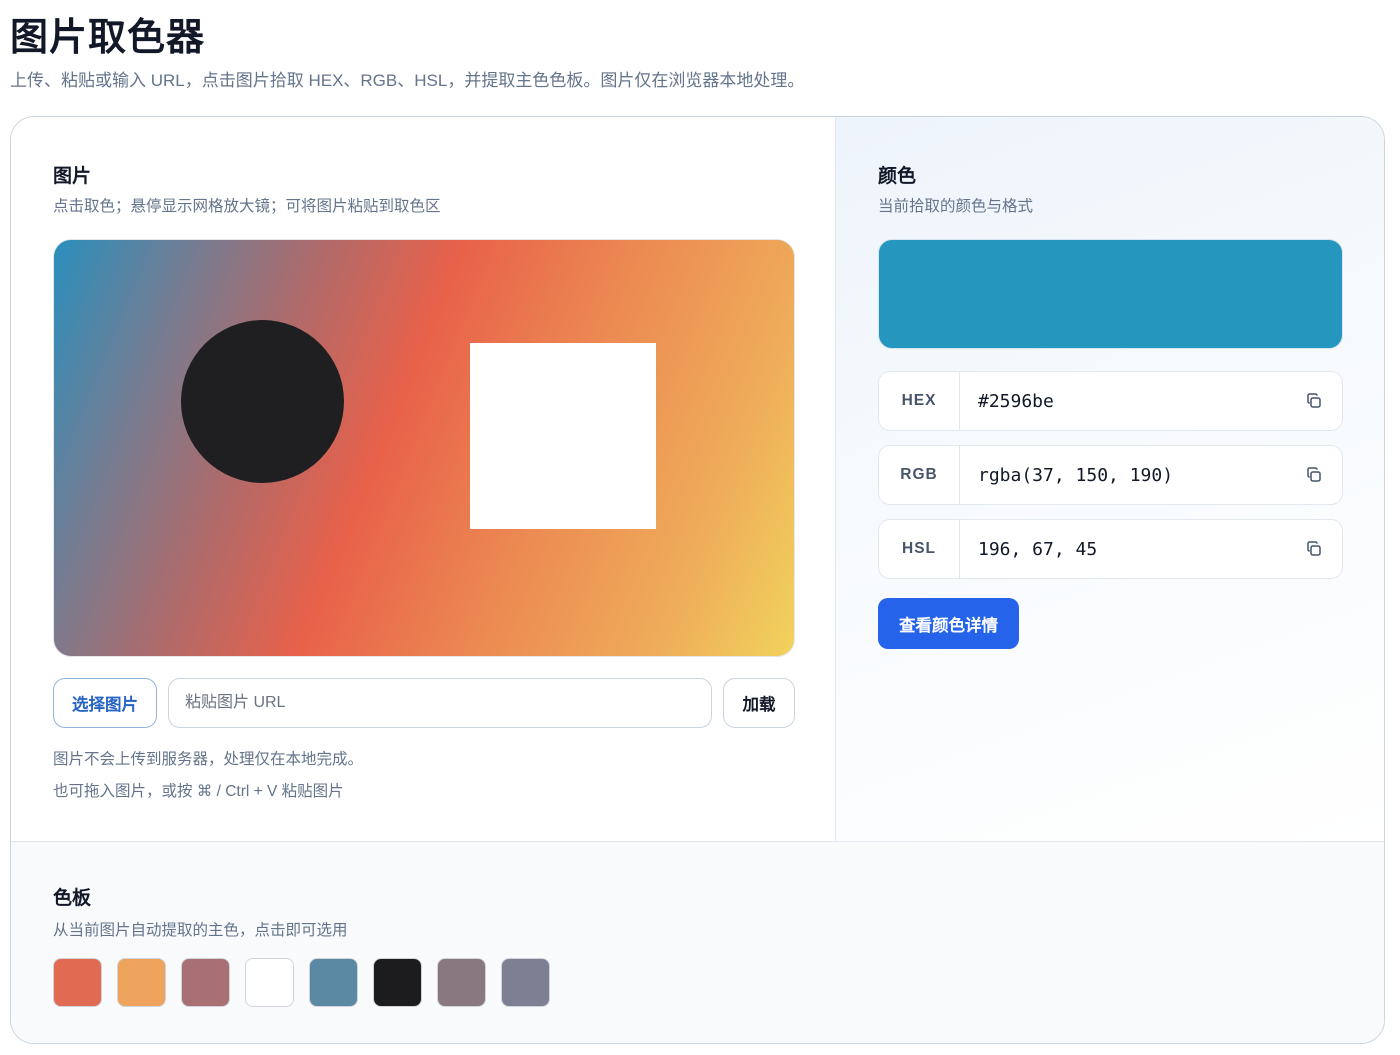 This screenshot has height=1055, width=1400. Describe the element at coordinates (1110, 401) in the screenshot. I see `hex-row: HEX #2596be` at that location.